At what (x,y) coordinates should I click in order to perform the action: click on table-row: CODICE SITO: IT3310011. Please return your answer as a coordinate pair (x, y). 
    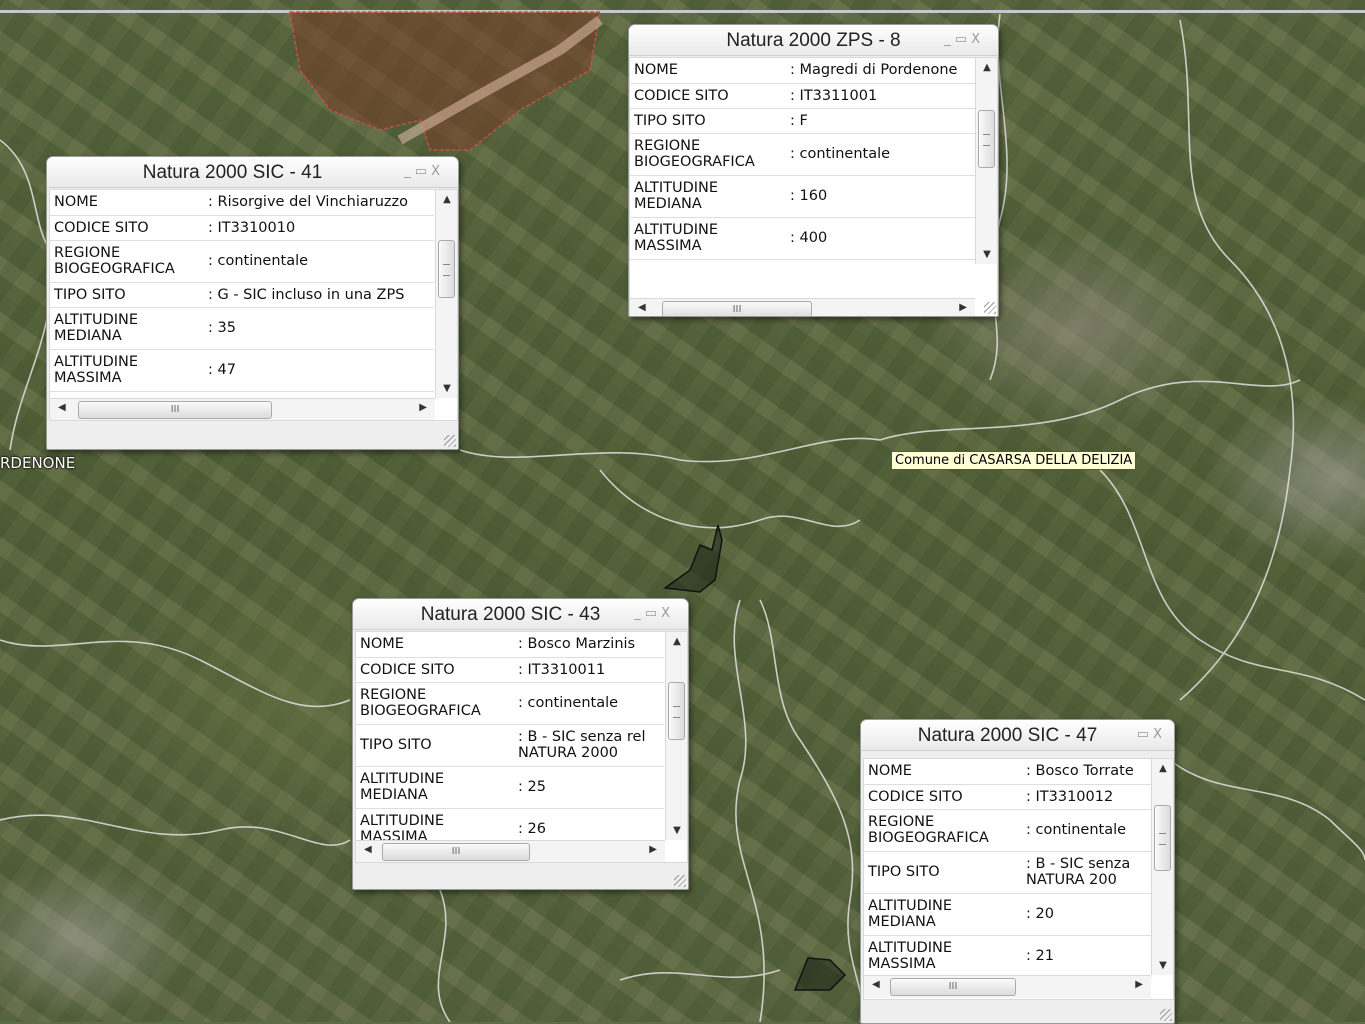
    Looking at the image, I should click on (510, 670).